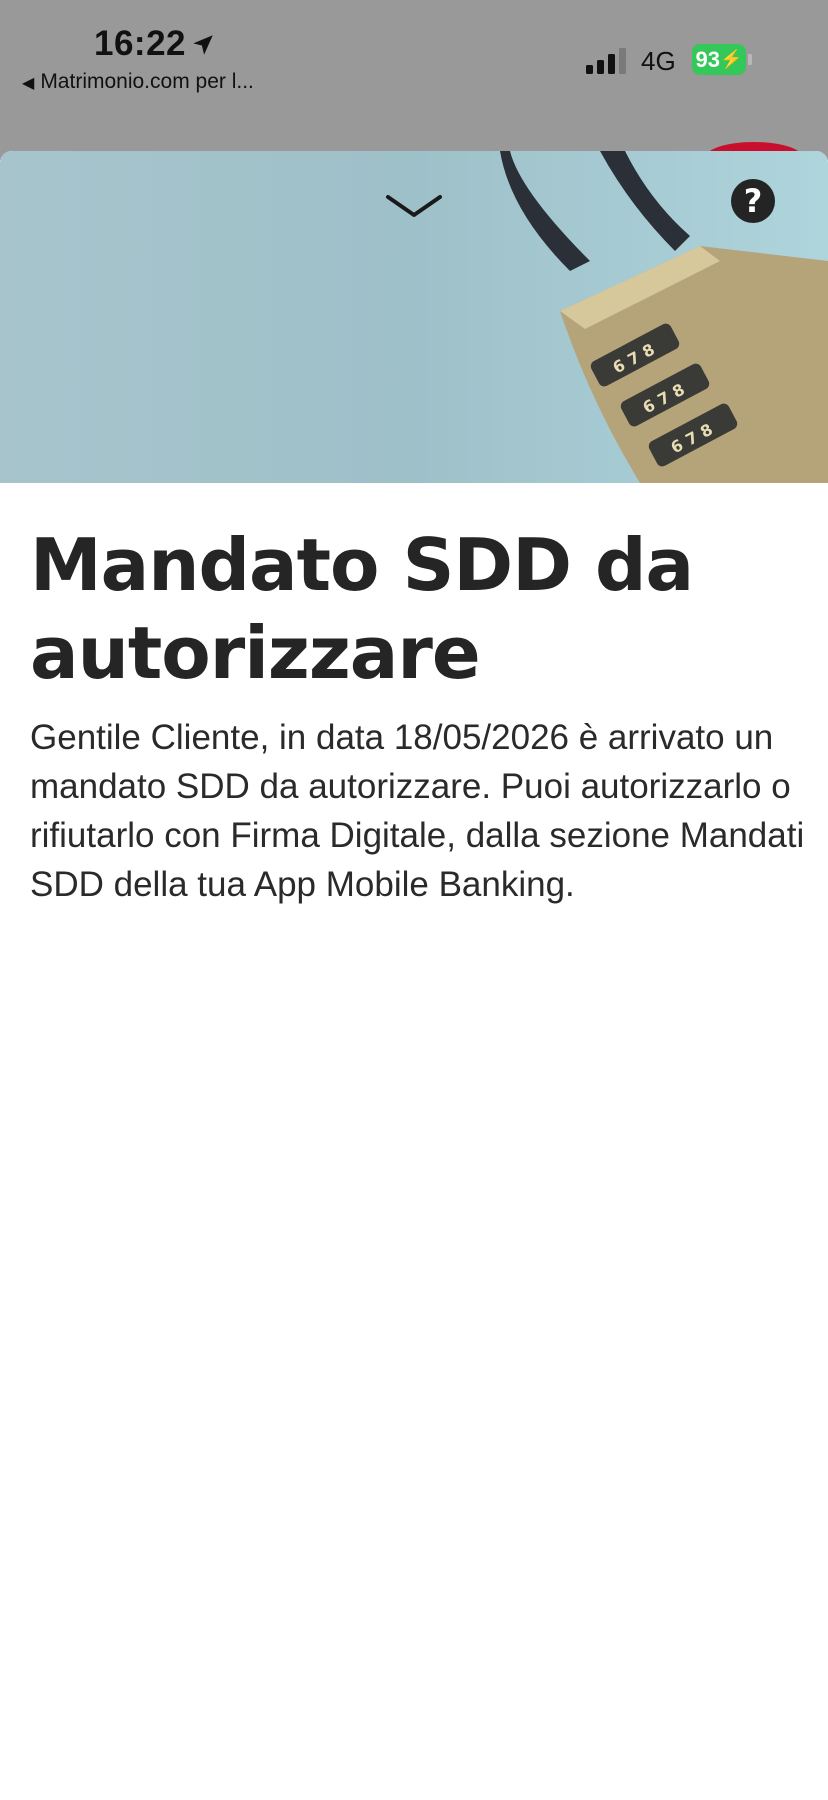 The image size is (828, 1800). What do you see at coordinates (203, 45) in the screenshot?
I see `location-arrow-icon` at bounding box center [203, 45].